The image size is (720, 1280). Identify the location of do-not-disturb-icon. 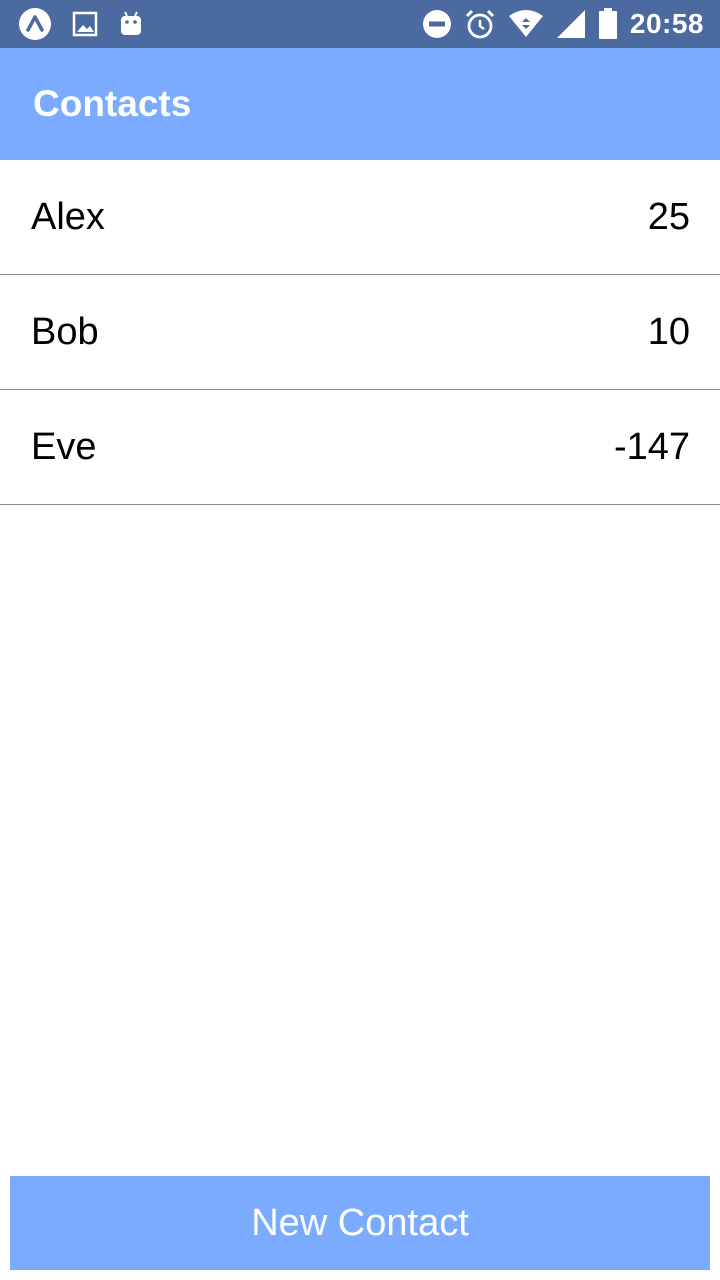
(437, 24).